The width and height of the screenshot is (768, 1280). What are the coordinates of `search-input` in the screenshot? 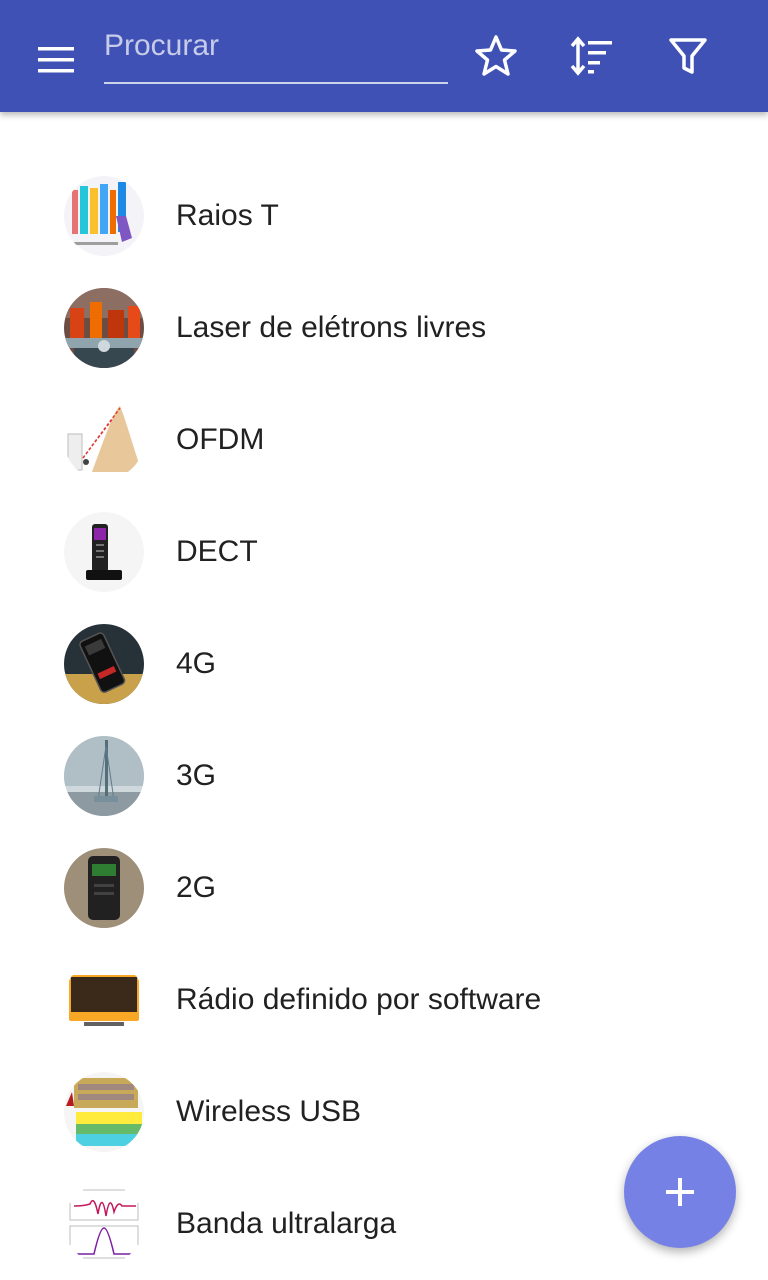 It's located at (276, 54).